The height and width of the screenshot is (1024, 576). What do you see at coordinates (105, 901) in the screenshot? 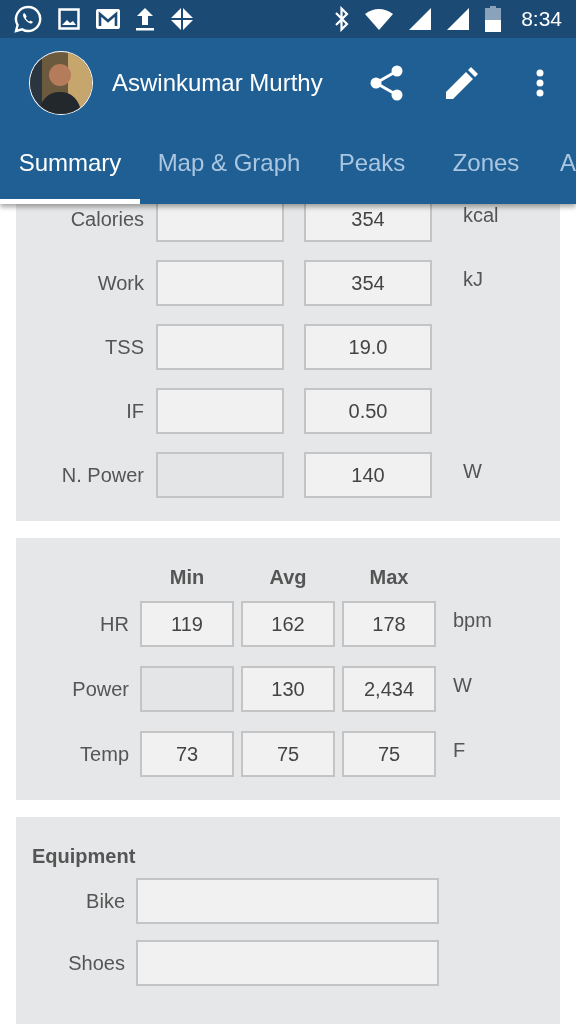
I see `field-label: Bike` at bounding box center [105, 901].